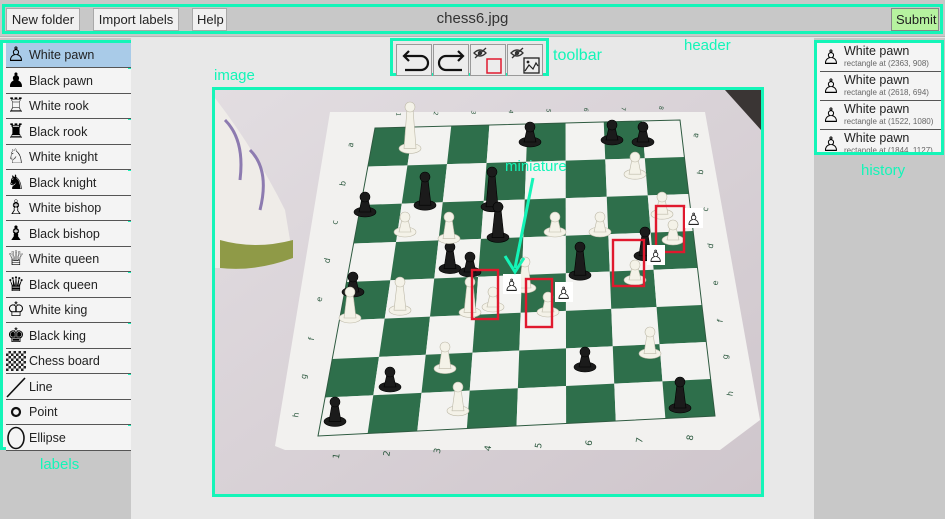 The width and height of the screenshot is (945, 519). I want to click on label-item-white-knight: ♘ White knight, so click(68, 157).